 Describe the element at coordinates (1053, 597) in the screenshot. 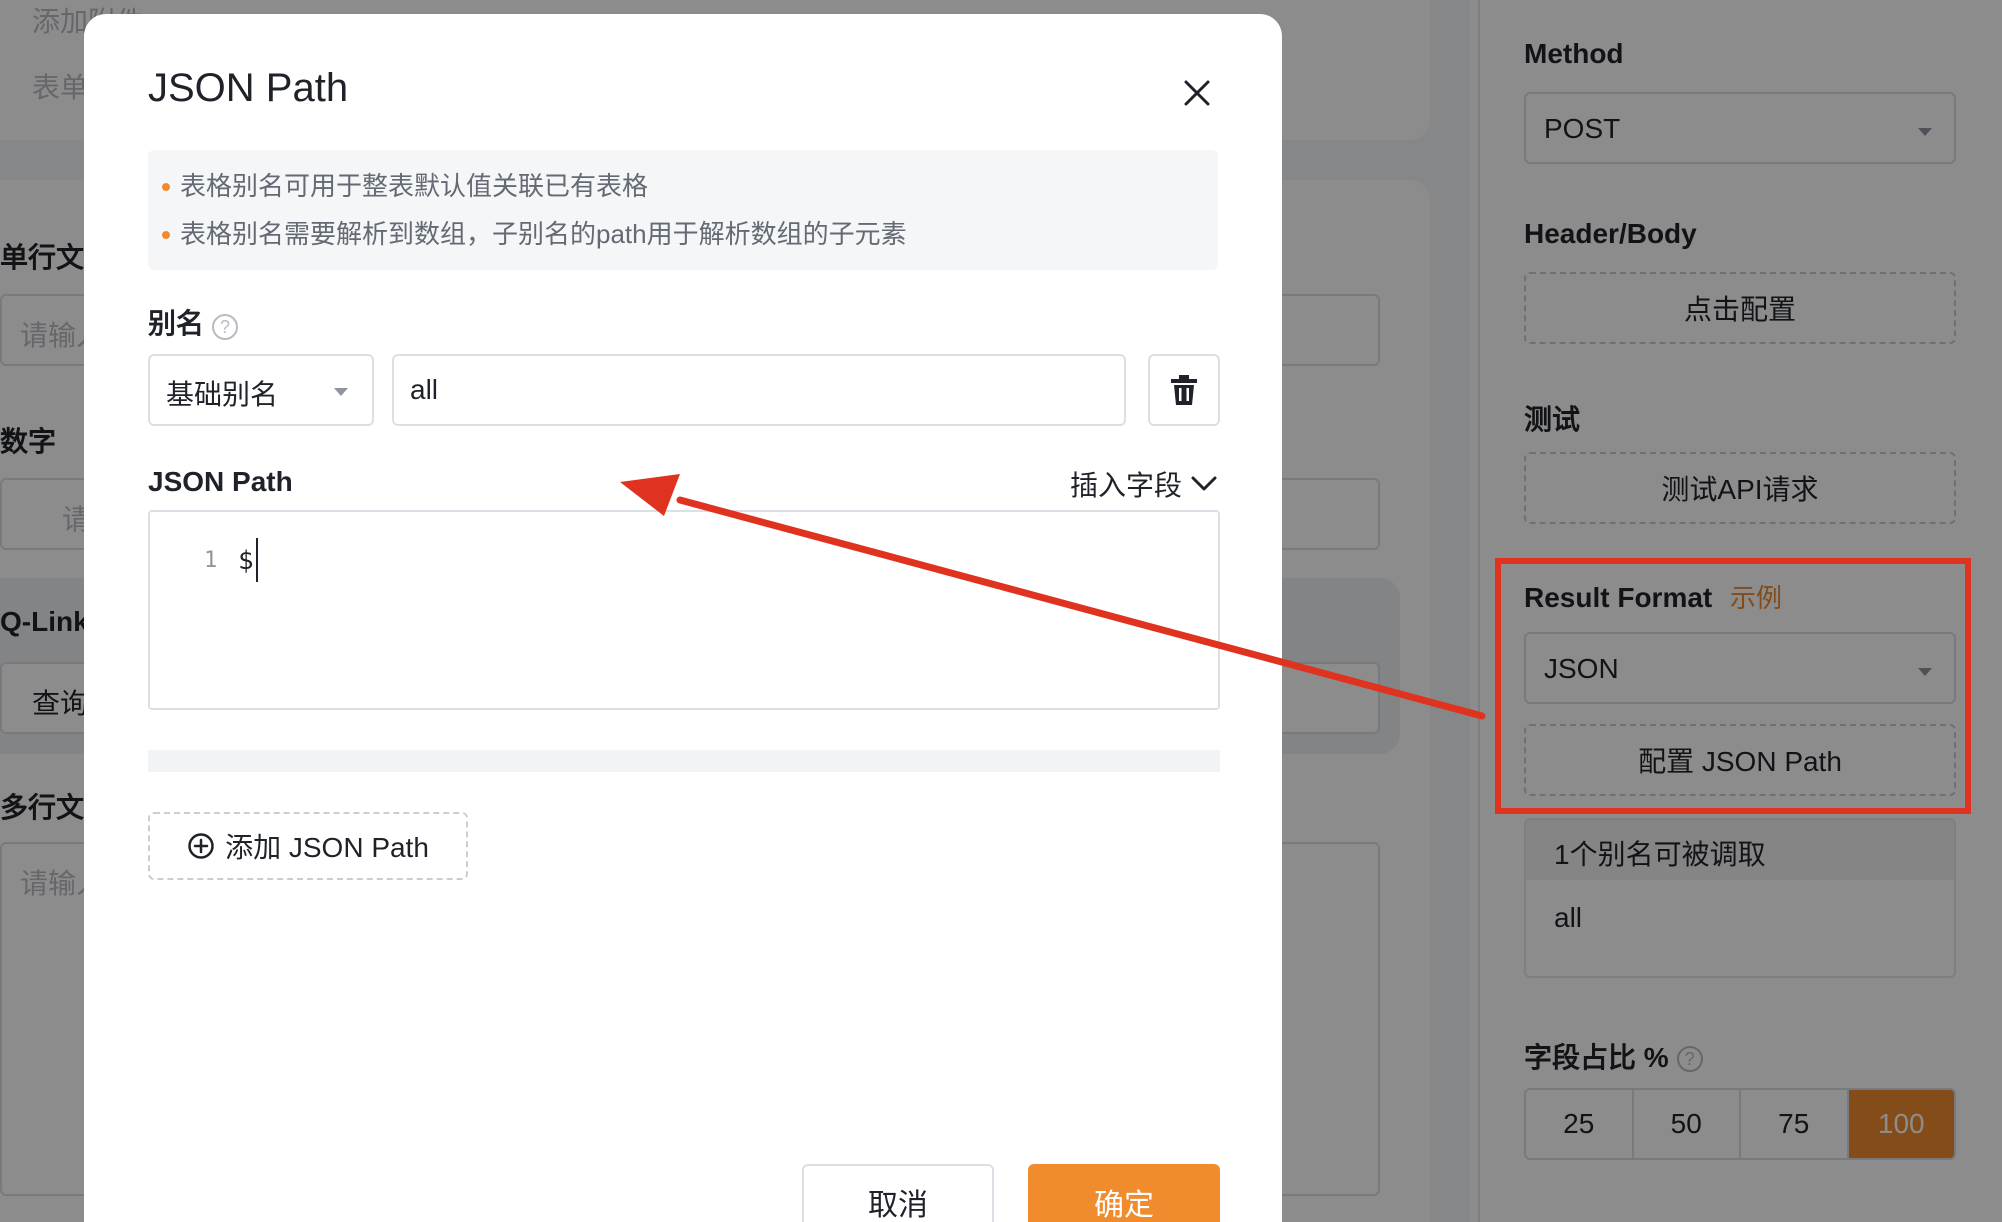

I see `annotation-arrow` at that location.